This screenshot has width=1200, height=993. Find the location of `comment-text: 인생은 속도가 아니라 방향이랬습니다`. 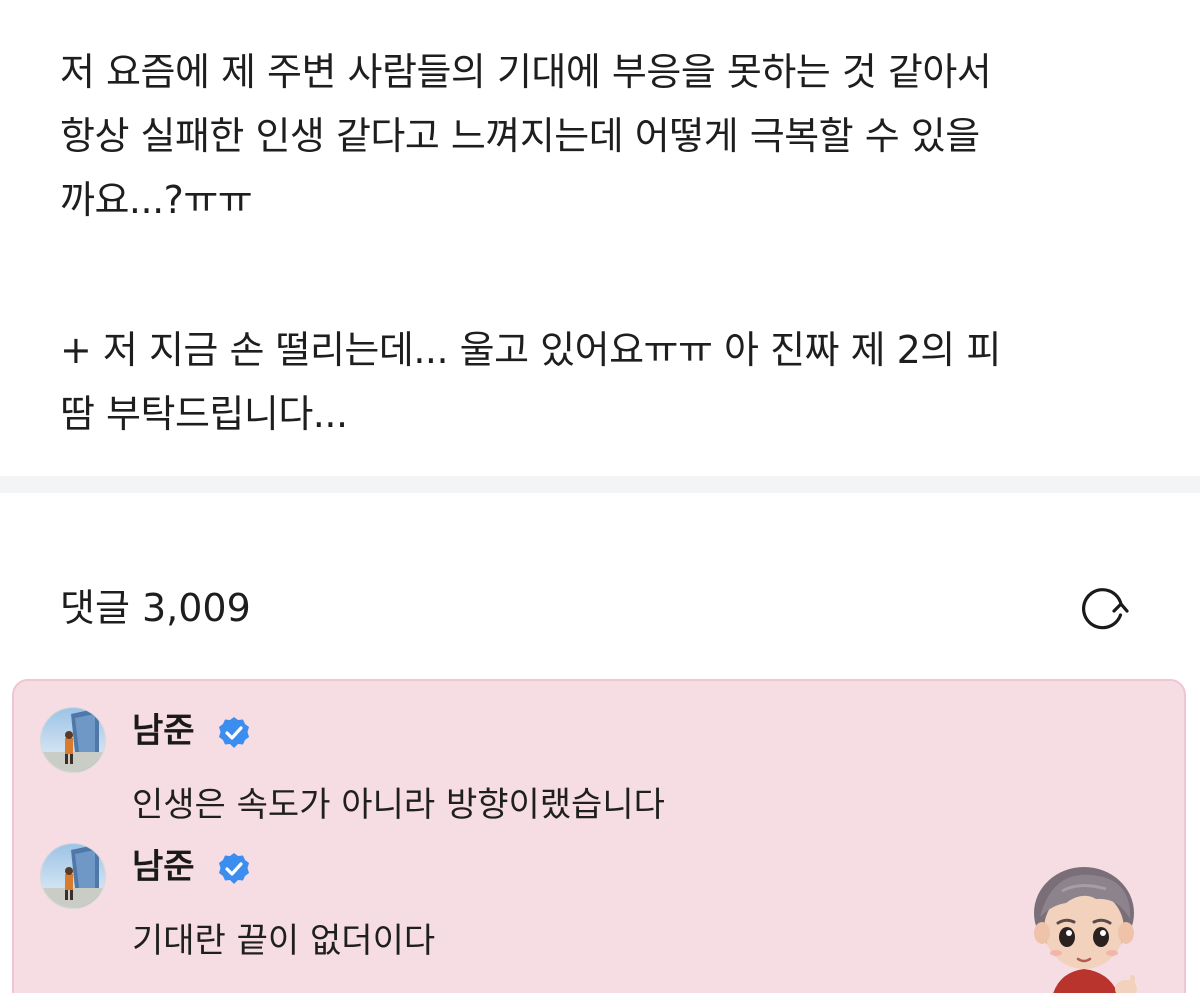

comment-text: 인생은 속도가 아니라 방향이랬습니다 is located at coordinates (398, 805).